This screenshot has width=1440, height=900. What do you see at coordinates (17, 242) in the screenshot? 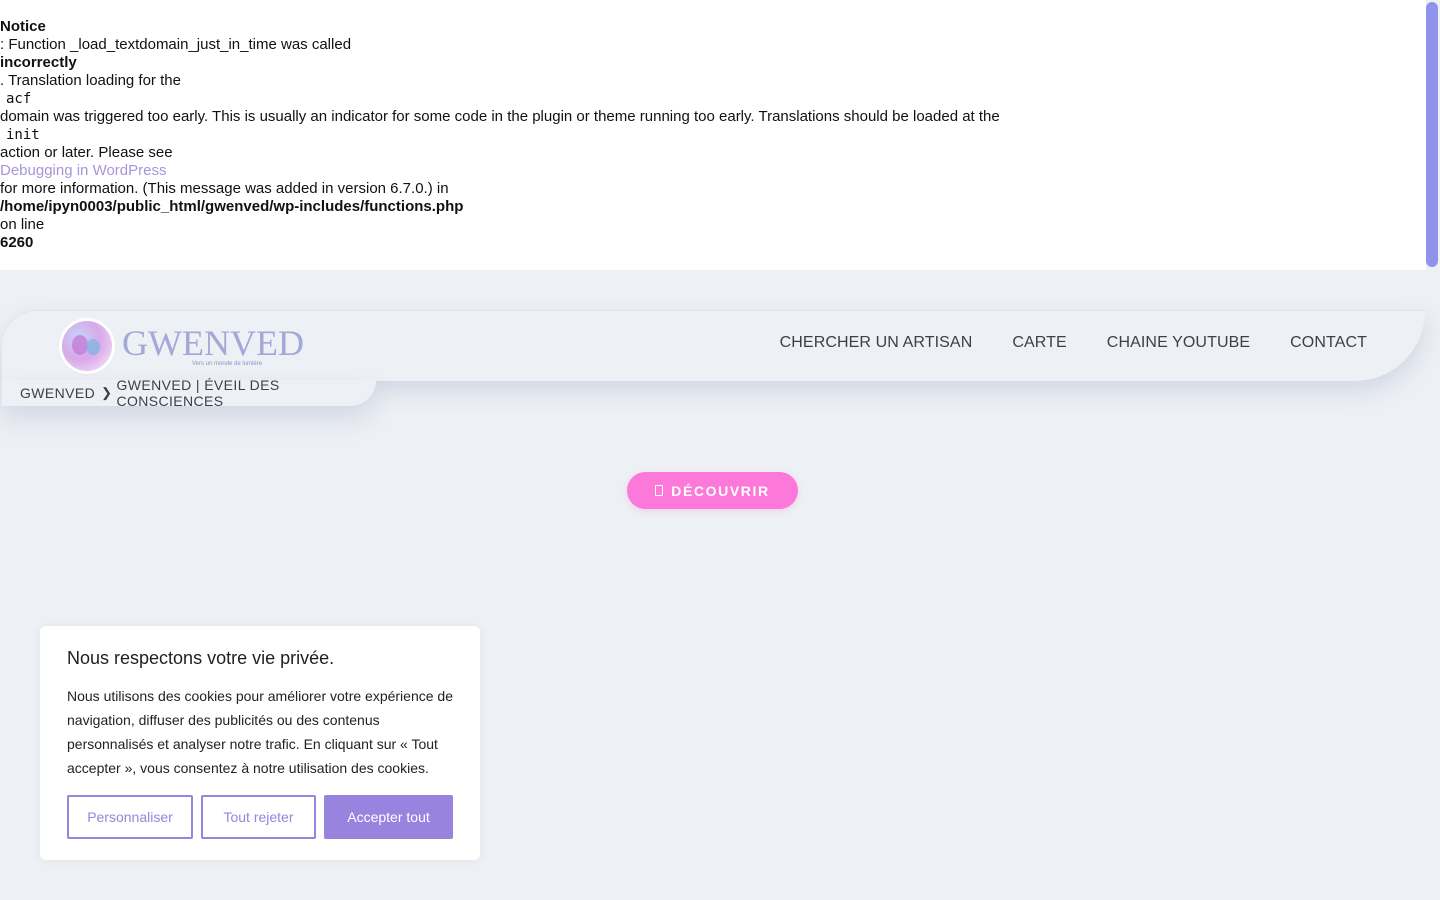
I see `notice-line-number: 6260` at bounding box center [17, 242].